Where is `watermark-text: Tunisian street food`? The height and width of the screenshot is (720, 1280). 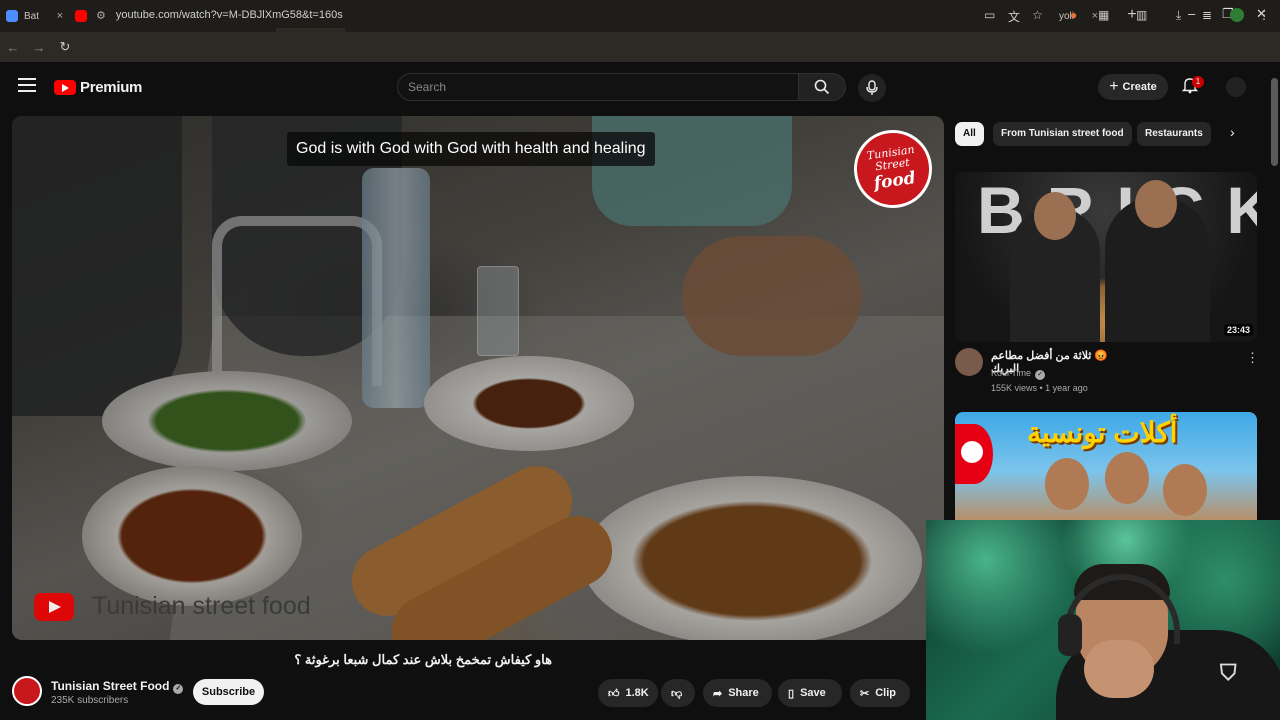
watermark-text: Tunisian street food is located at coordinates (201, 606).